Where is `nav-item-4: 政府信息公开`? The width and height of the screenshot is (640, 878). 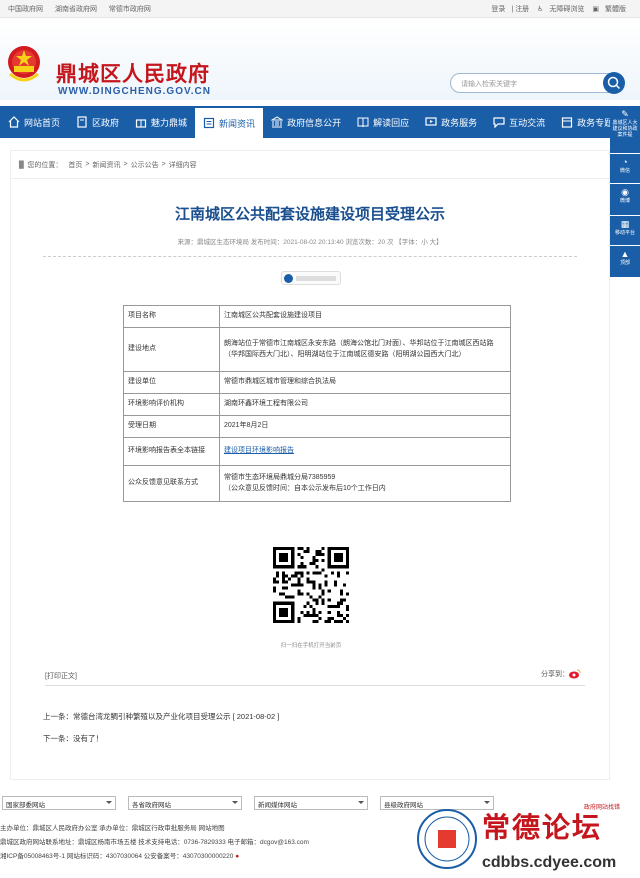 nav-item-4: 政府信息公开 is located at coordinates (306, 122).